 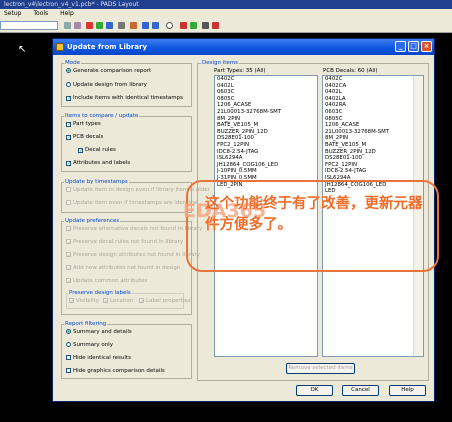 I want to click on attributes-labels-checkbox: ✓ Attributes and labels, so click(x=98, y=163).